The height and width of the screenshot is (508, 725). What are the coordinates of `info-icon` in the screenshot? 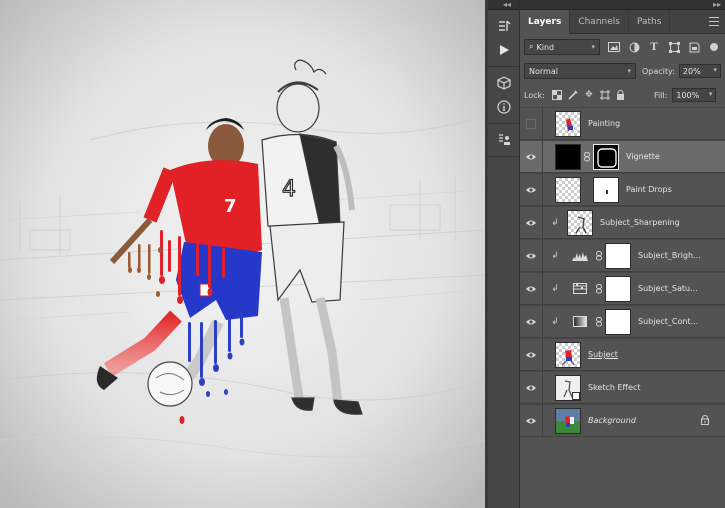 It's located at (504, 107).